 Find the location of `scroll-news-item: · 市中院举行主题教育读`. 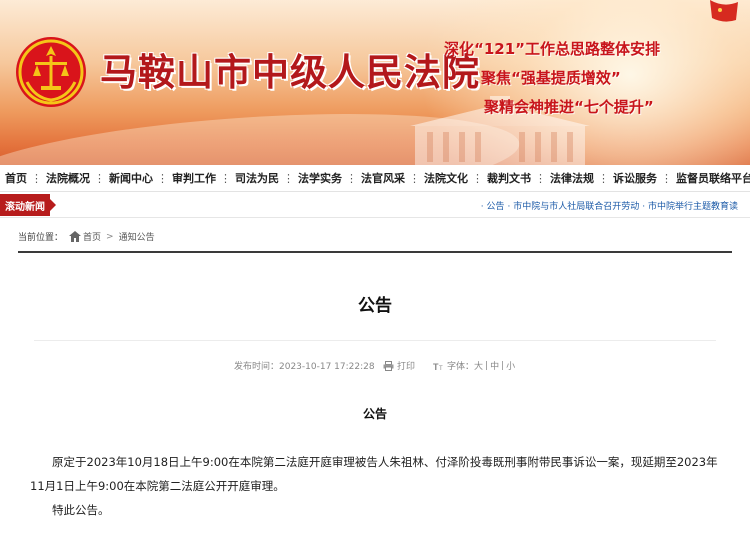

scroll-news-item: · 市中院举行主题教育读 is located at coordinates (690, 205).